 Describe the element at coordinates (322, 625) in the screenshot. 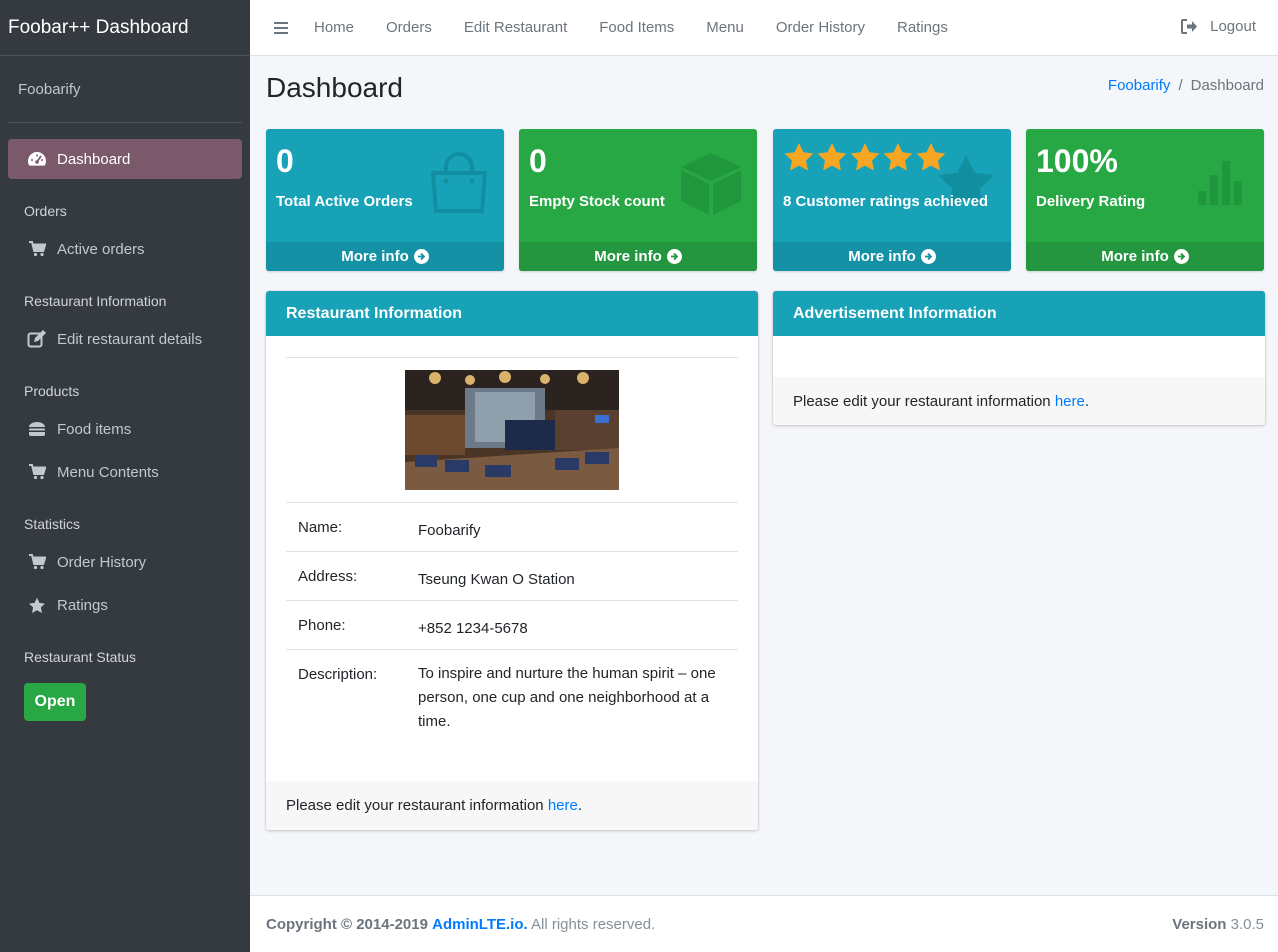

I see `row-key: Phone:` at that location.